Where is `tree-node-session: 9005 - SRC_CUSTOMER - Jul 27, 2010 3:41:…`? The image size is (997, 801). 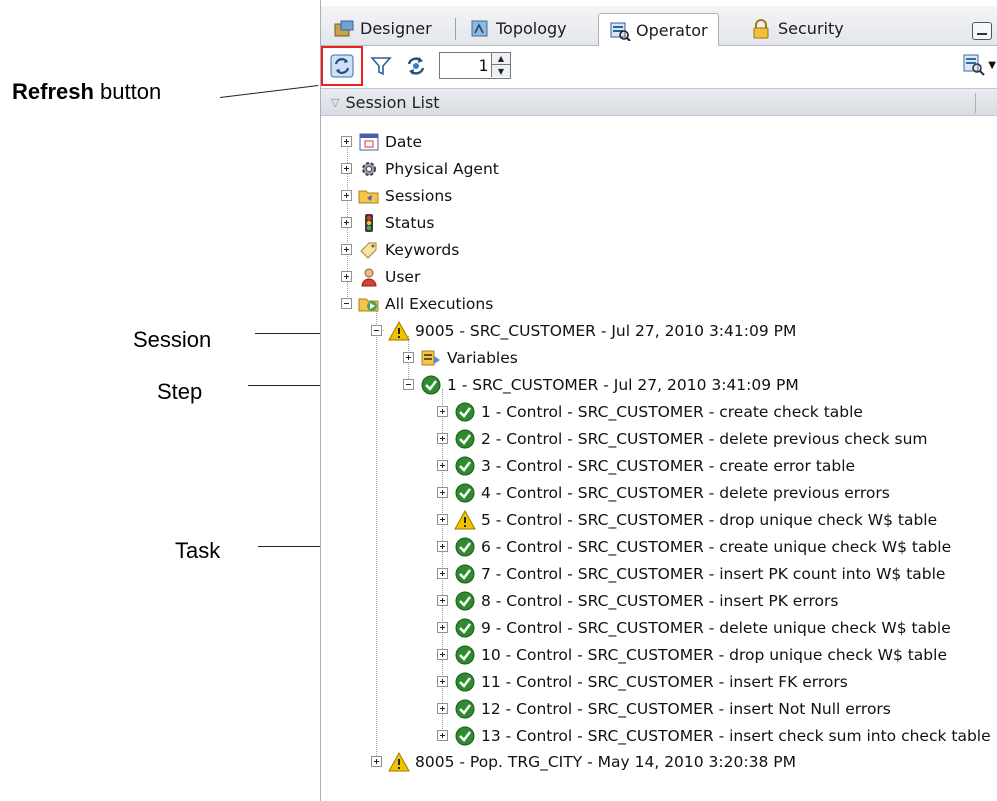
tree-node-session: 9005 - SRC_CUSTOMER - Jul 27, 2010 3:41:… is located at coordinates (583, 330).